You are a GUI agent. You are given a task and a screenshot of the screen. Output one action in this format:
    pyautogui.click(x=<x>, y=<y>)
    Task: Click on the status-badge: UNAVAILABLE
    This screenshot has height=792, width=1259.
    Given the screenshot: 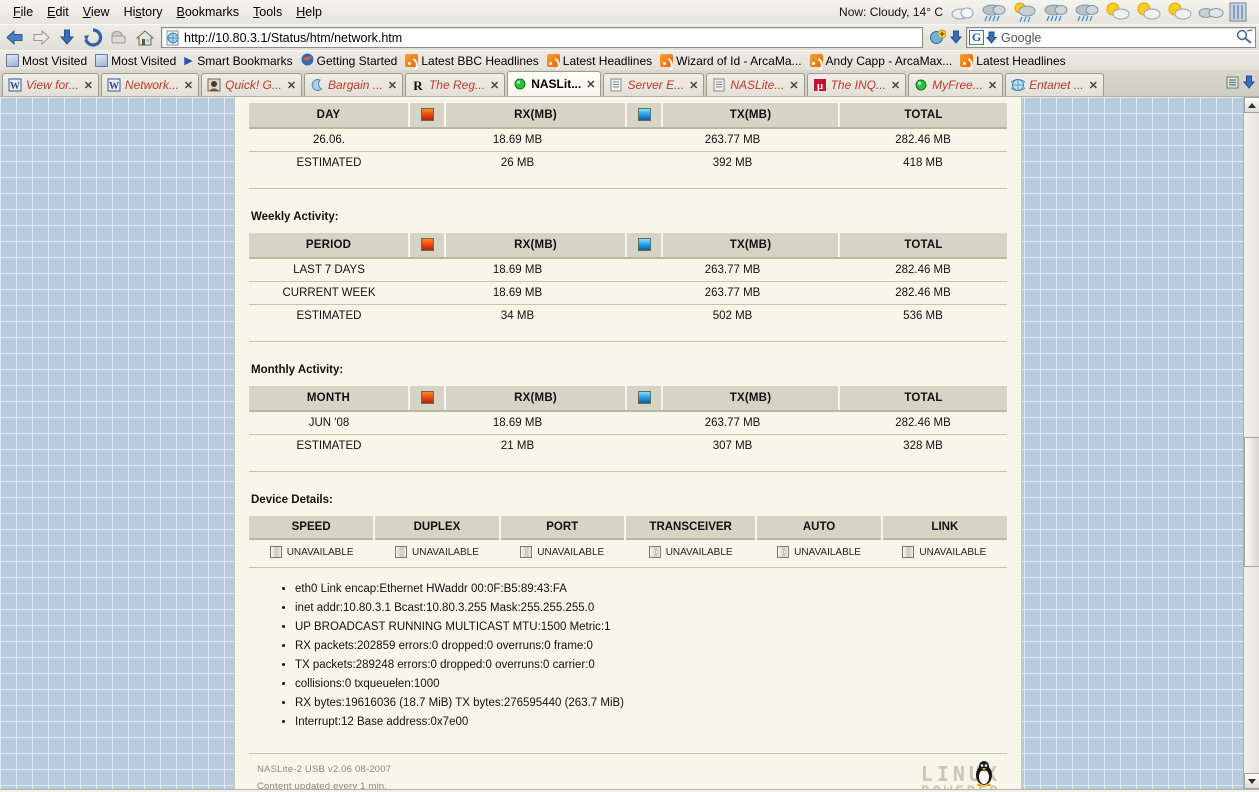 What is the action you would take?
    pyautogui.click(x=445, y=552)
    